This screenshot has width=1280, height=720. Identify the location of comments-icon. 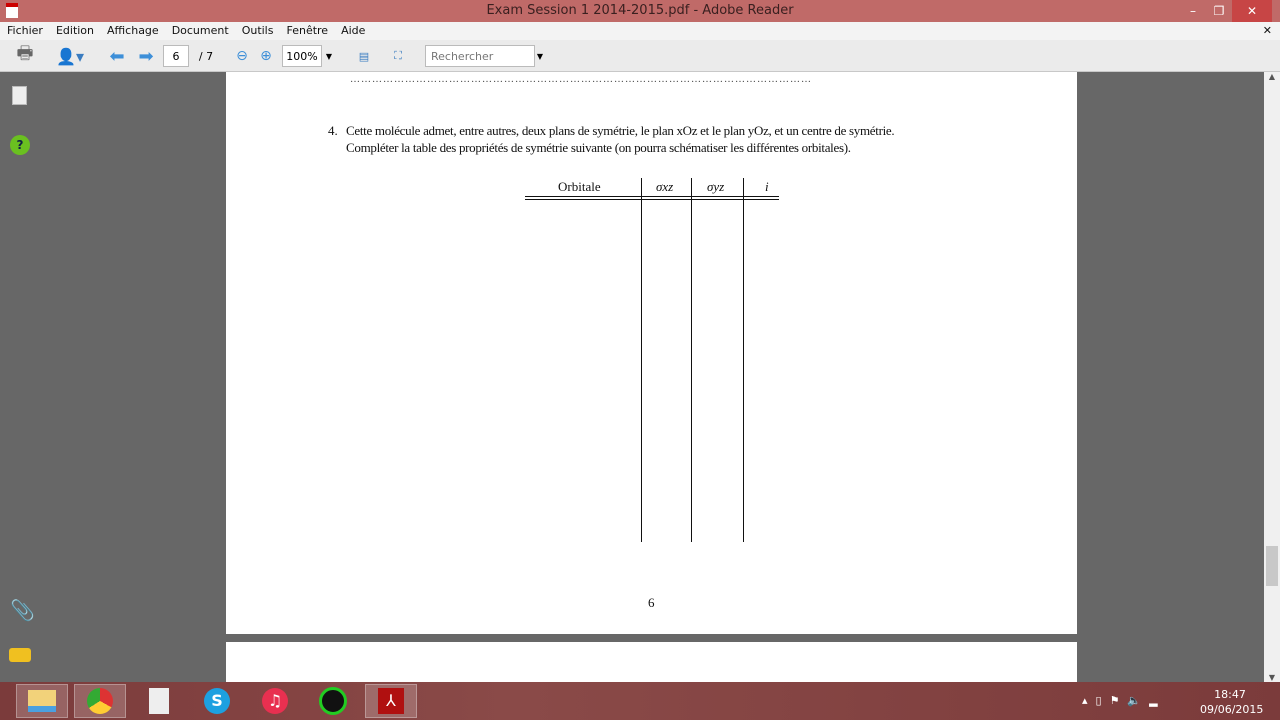
(20, 655).